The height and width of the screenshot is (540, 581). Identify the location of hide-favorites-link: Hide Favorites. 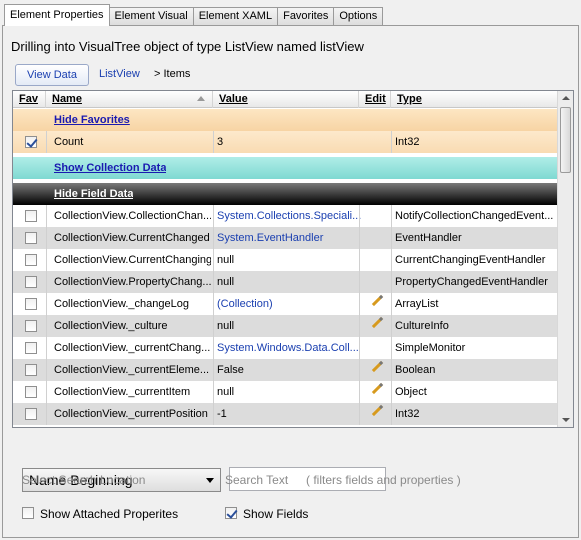
(92, 120).